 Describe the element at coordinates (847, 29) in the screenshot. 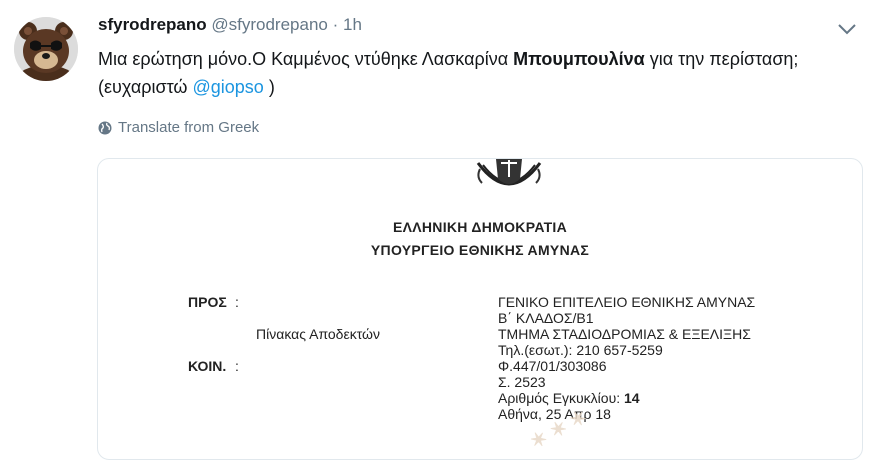

I see `chevron-down-icon` at that location.